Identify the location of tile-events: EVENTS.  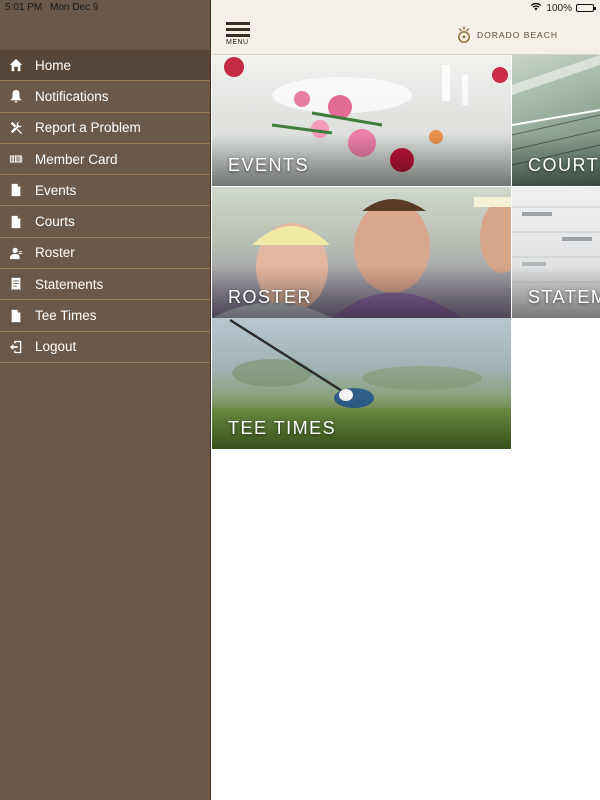
(361, 120).